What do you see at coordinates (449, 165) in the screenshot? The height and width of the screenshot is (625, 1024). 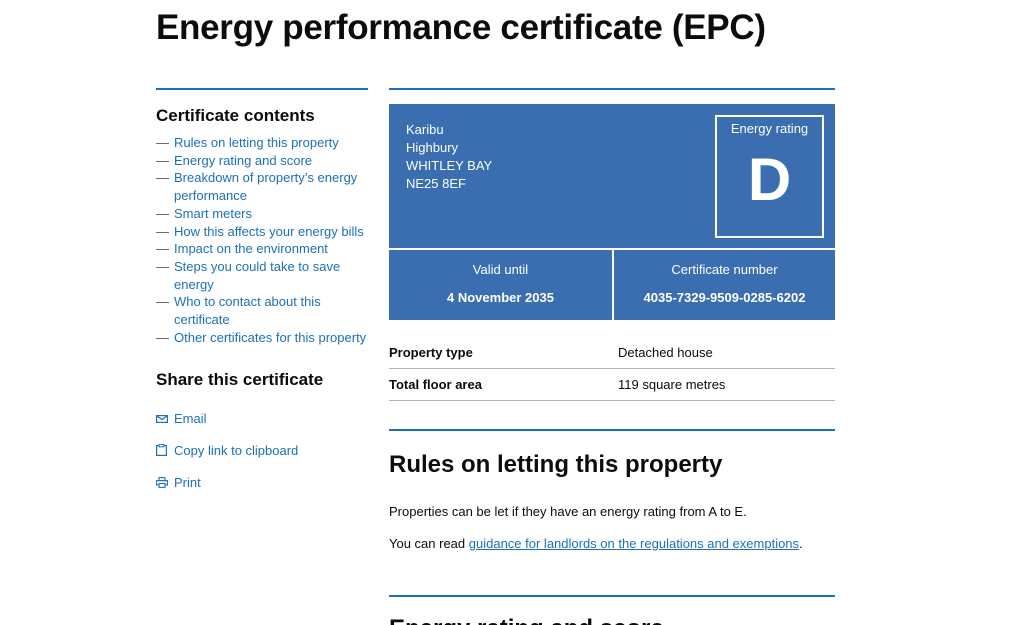 I see `address-line: WHITLEY BAY` at bounding box center [449, 165].